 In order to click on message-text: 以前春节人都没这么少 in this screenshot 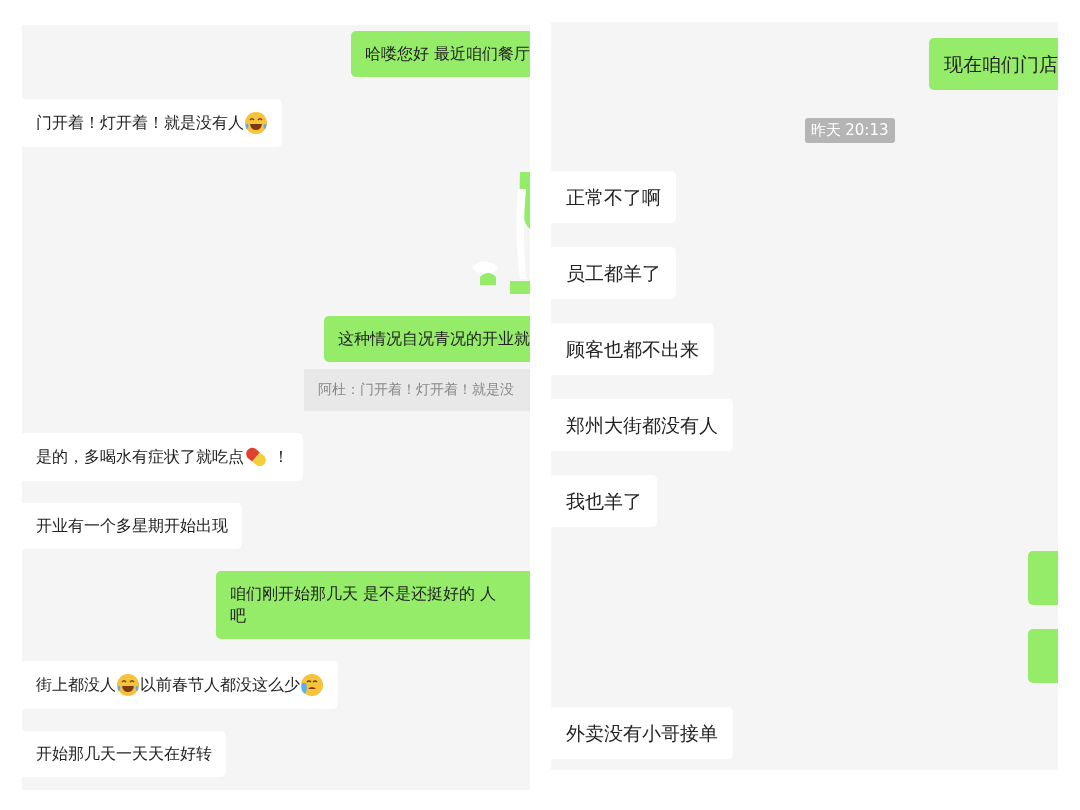, I will do `click(220, 685)`.